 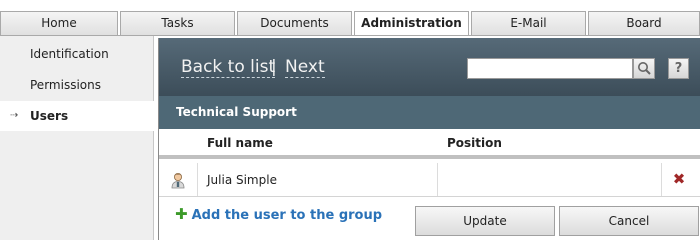 I want to click on column-header-full-name: Full name, so click(x=240, y=143).